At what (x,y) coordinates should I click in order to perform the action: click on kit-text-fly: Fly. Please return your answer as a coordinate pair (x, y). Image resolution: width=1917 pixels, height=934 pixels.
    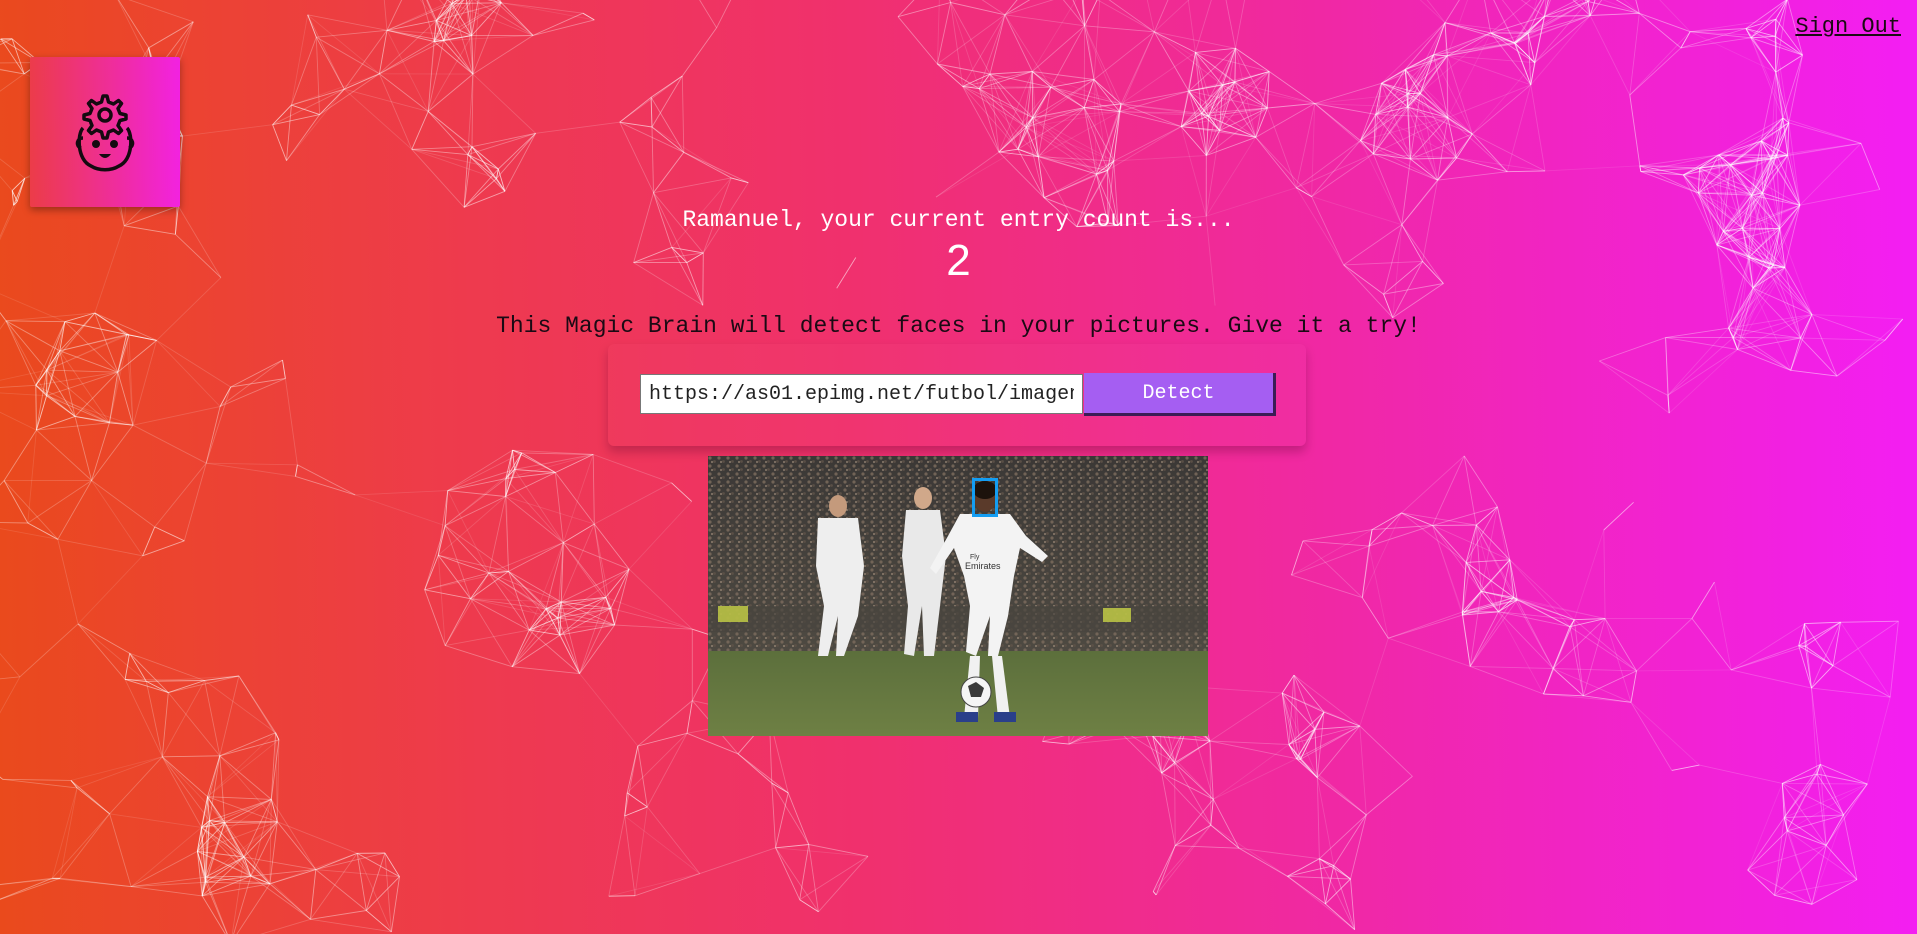
    Looking at the image, I should click on (975, 557).